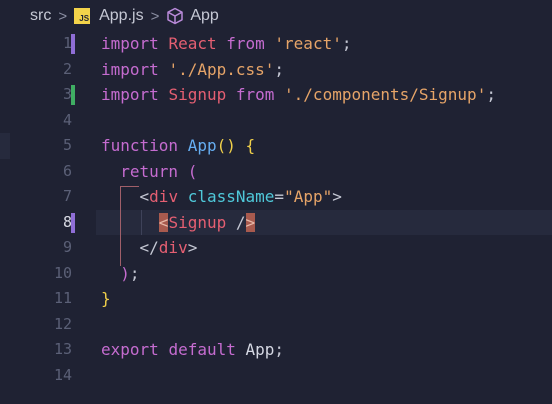 Image resolution: width=552 pixels, height=404 pixels. I want to click on line-number: 8, so click(67, 221).